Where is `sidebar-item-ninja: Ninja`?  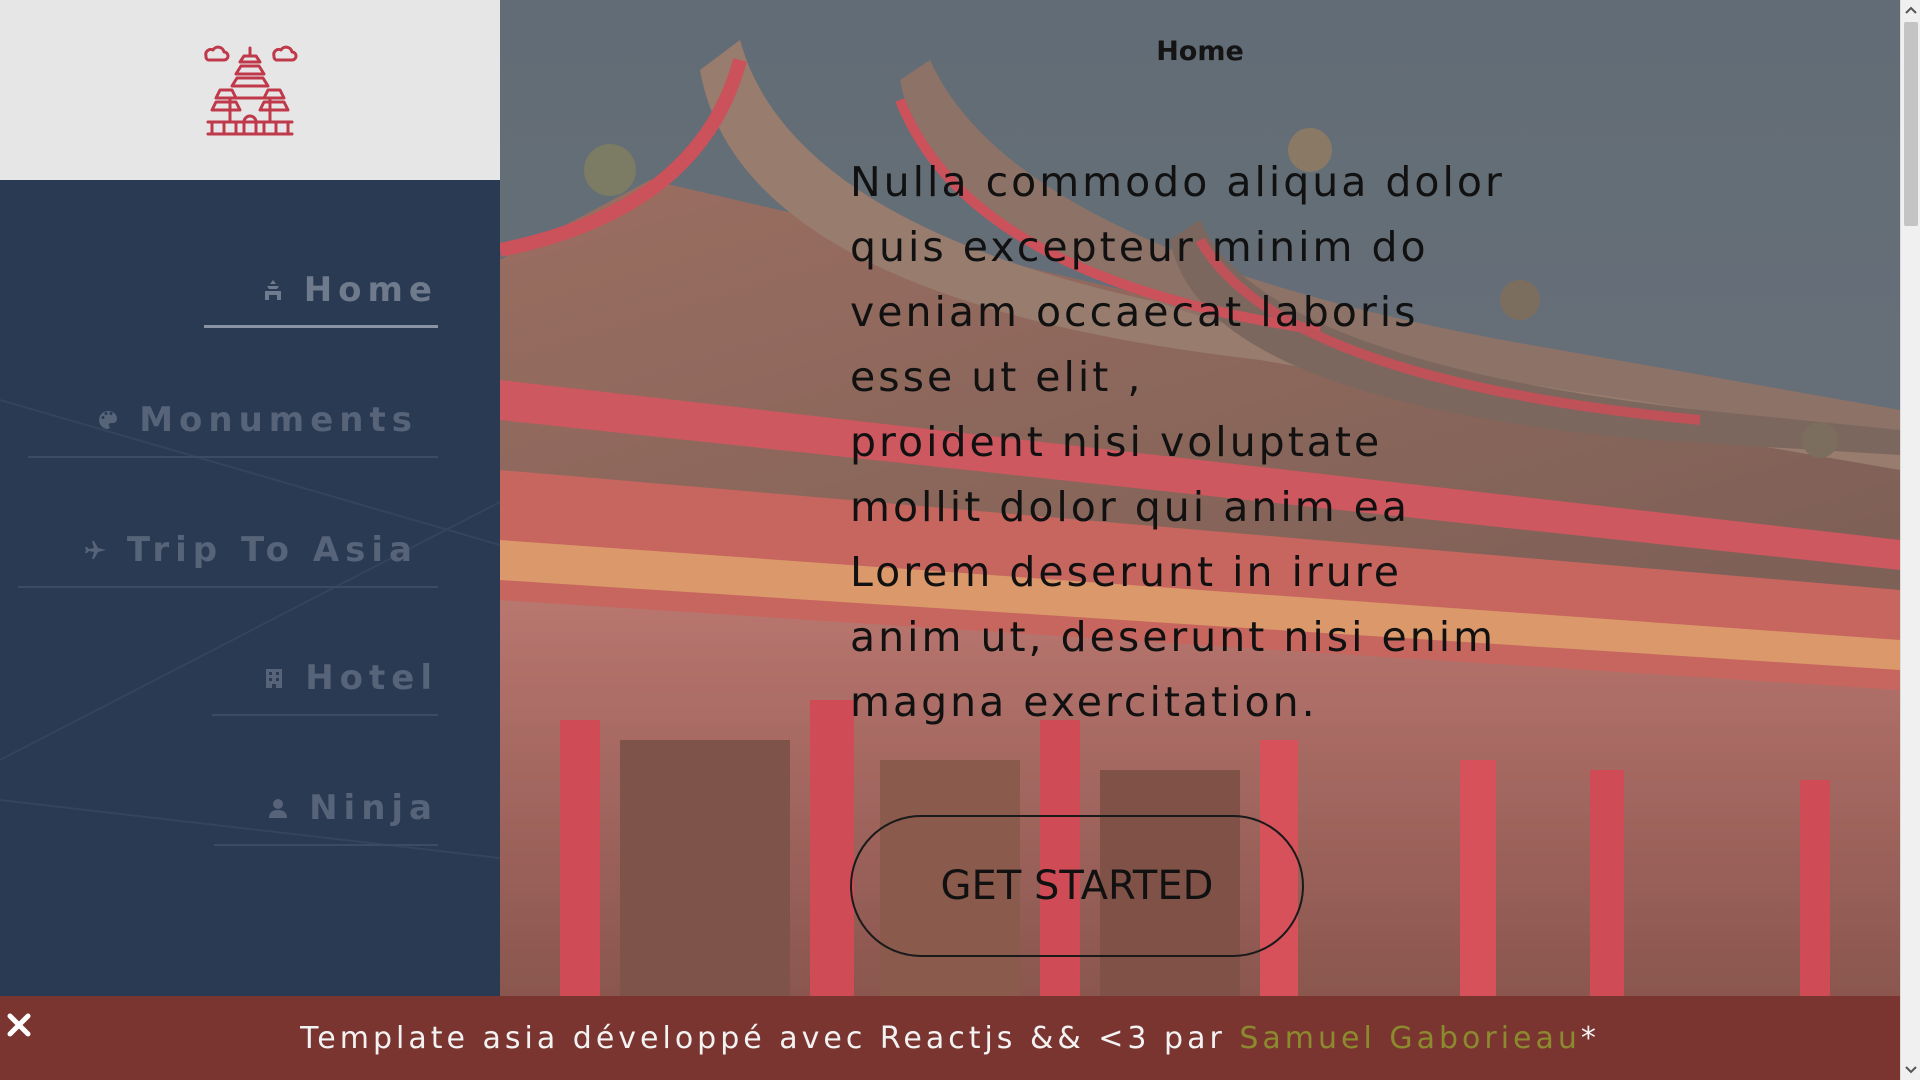 sidebar-item-ninja: Ninja is located at coordinates (326, 817).